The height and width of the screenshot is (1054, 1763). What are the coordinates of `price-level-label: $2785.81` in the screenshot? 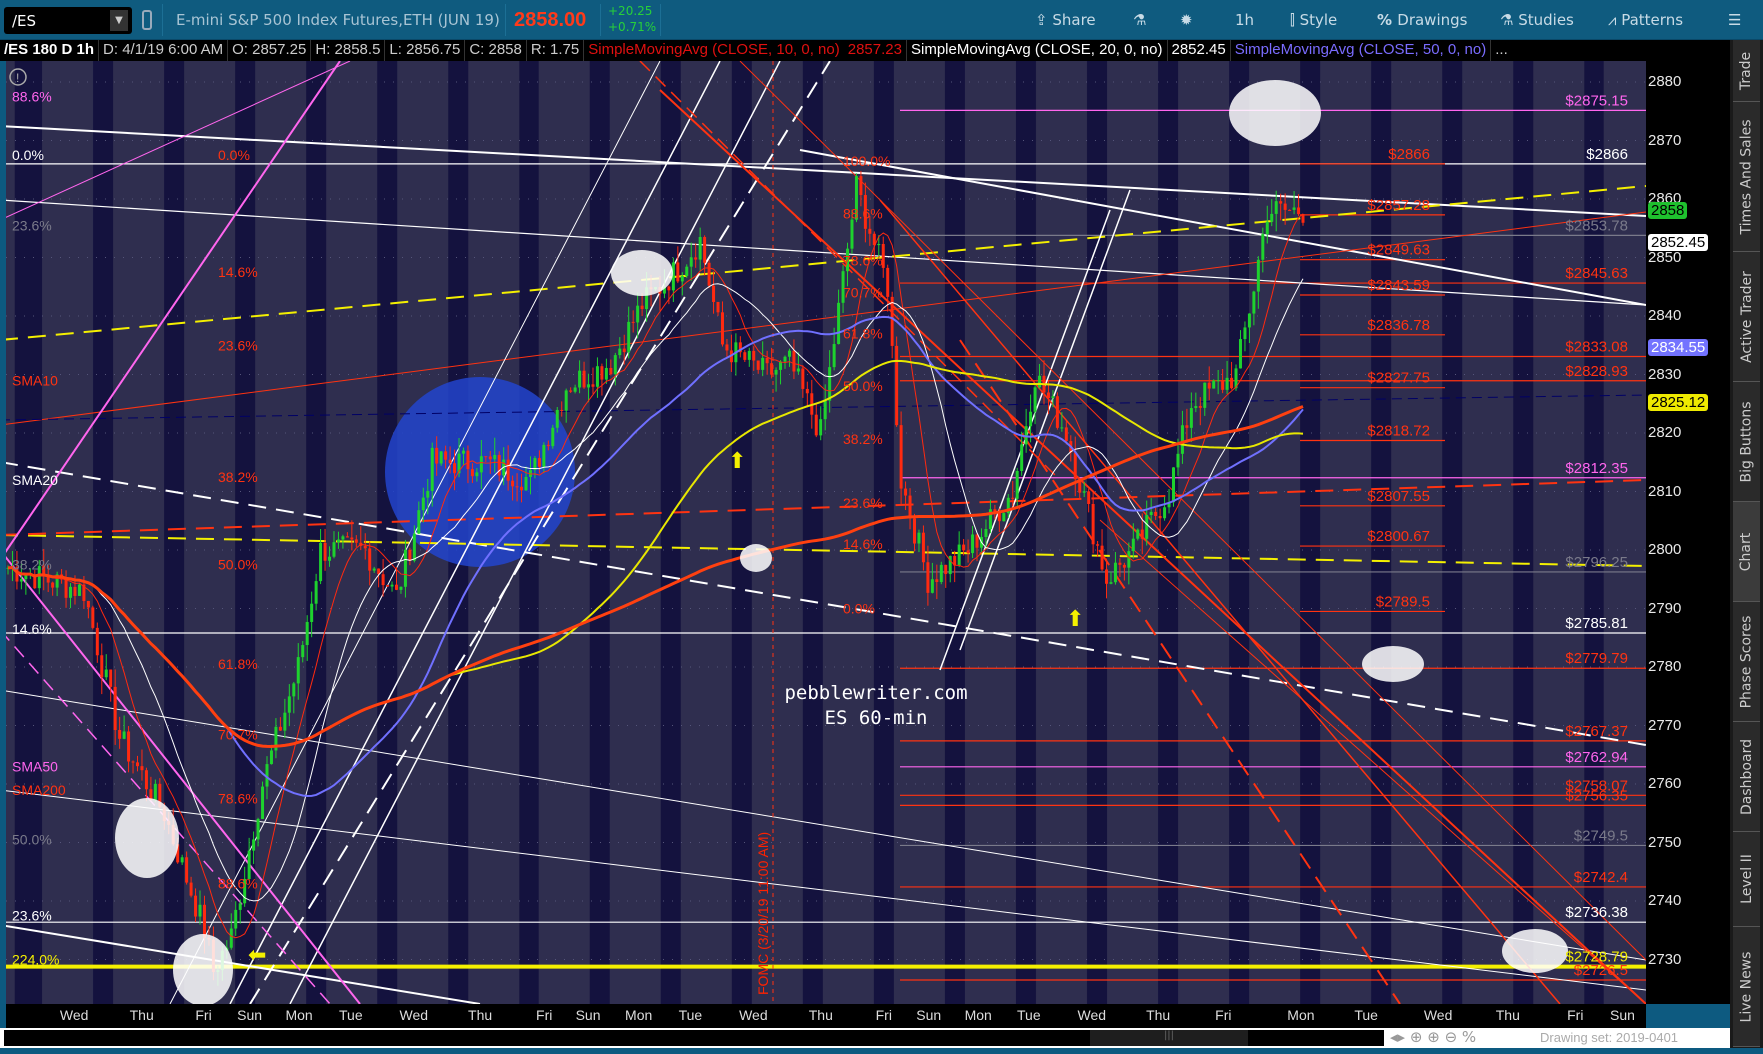 It's located at (1596, 623).